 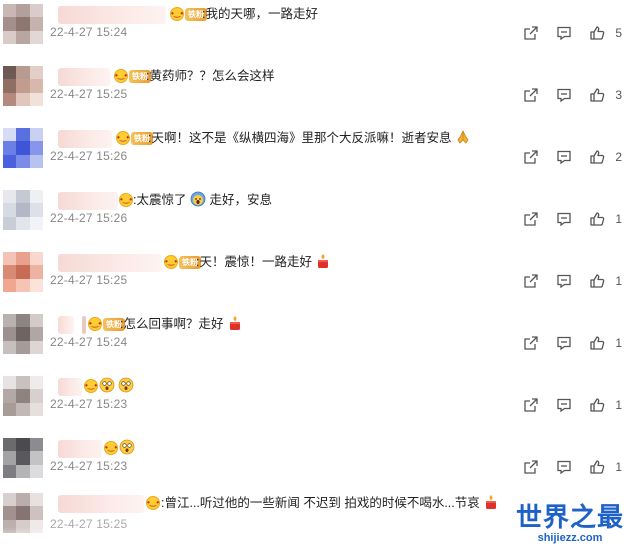 What do you see at coordinates (84, 325) in the screenshot?
I see `username-suffix` at bounding box center [84, 325].